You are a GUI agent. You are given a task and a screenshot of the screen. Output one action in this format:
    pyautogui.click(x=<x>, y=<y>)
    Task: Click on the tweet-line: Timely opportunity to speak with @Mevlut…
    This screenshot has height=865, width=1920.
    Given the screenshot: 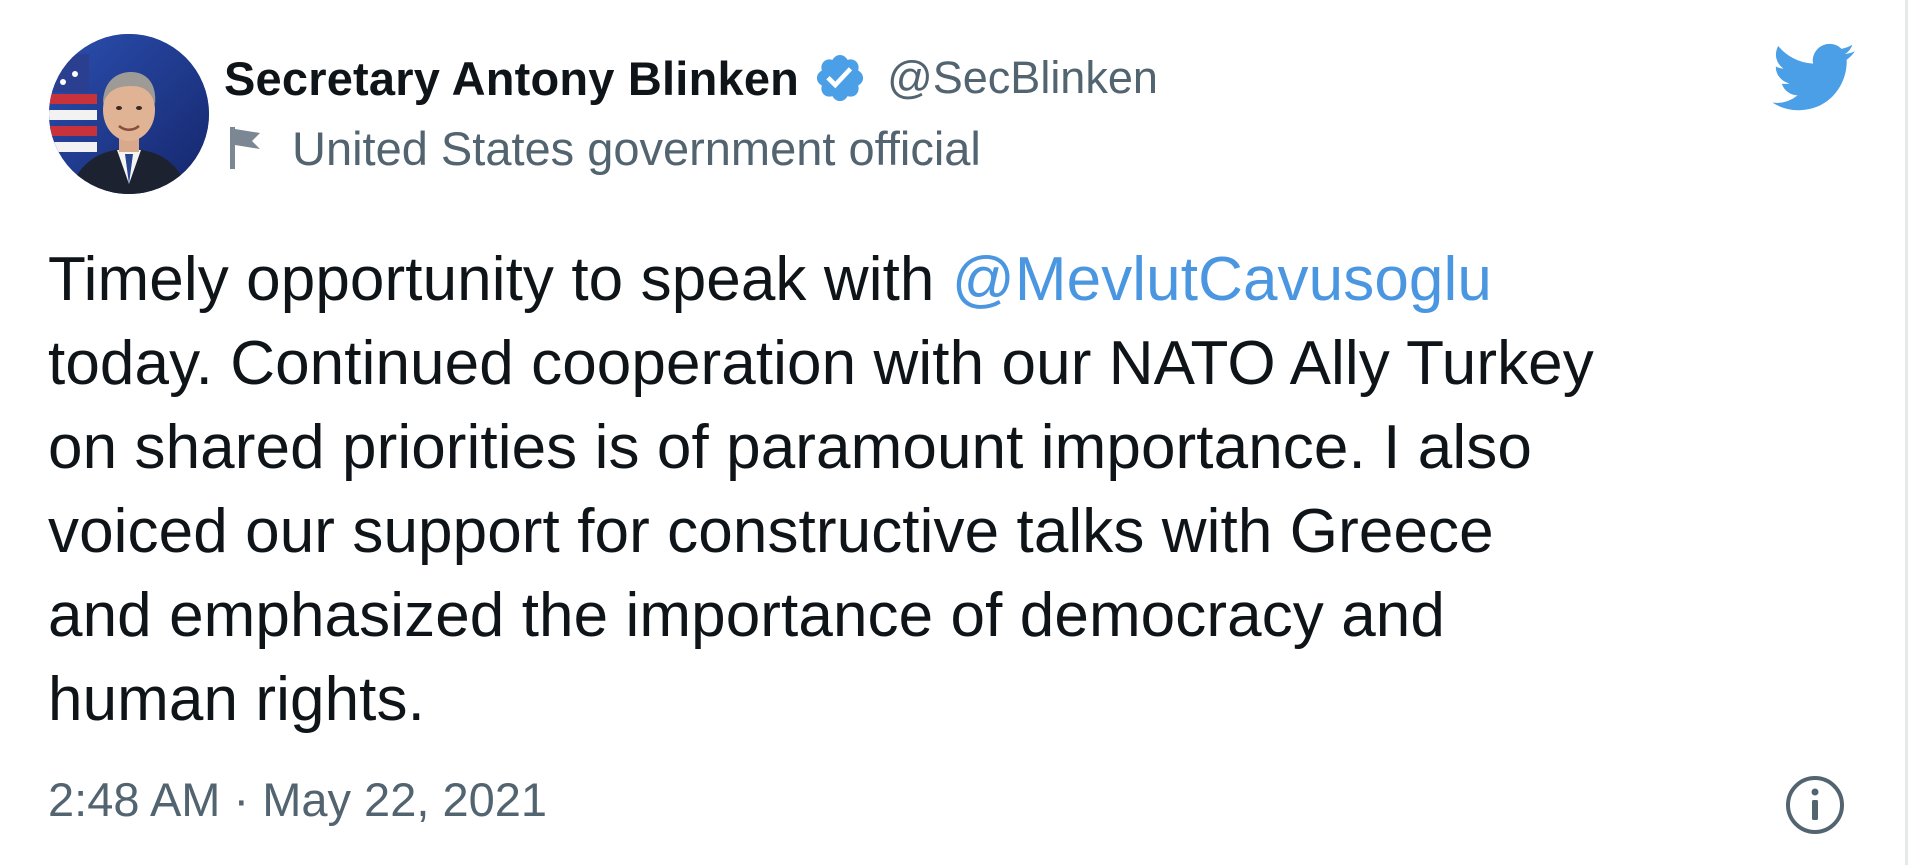 What is the action you would take?
    pyautogui.click(x=963, y=280)
    